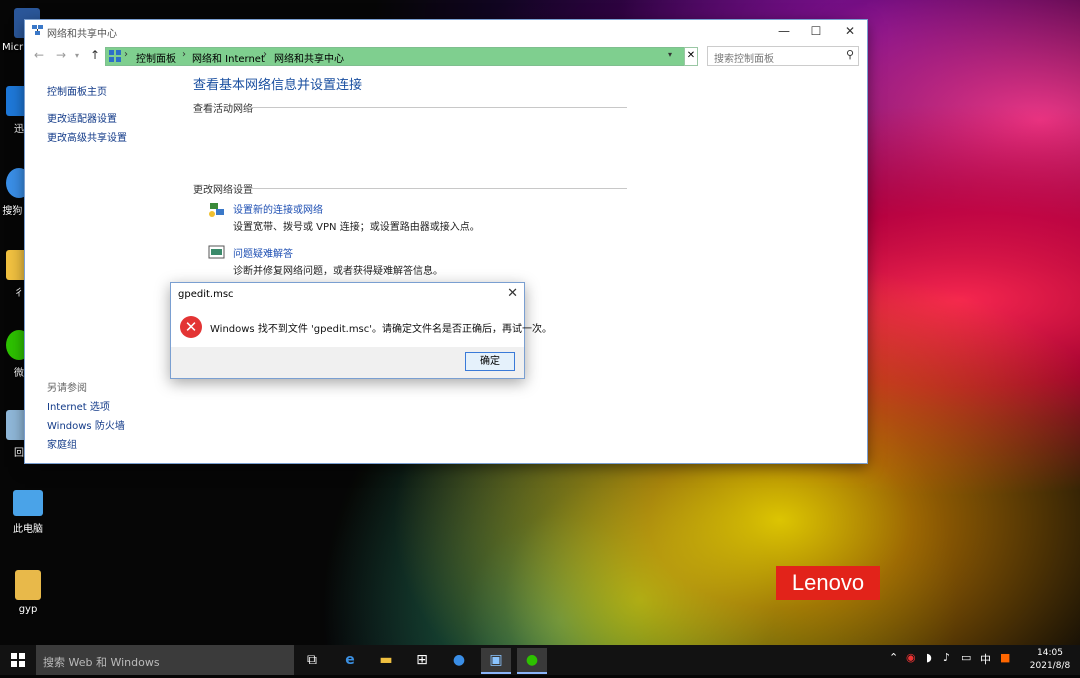 This screenshot has width=1080, height=678. What do you see at coordinates (62, 443) in the screenshot?
I see `nav-homegroup: 家庭组` at bounding box center [62, 443].